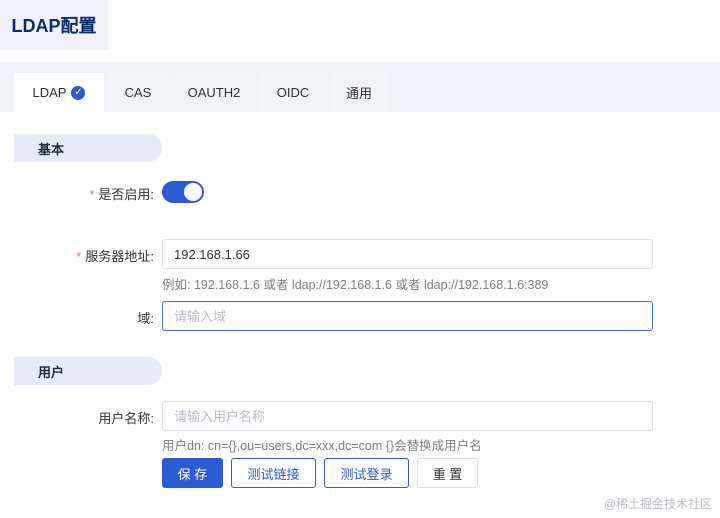  What do you see at coordinates (145, 318) in the screenshot?
I see `domain-label: 域:` at bounding box center [145, 318].